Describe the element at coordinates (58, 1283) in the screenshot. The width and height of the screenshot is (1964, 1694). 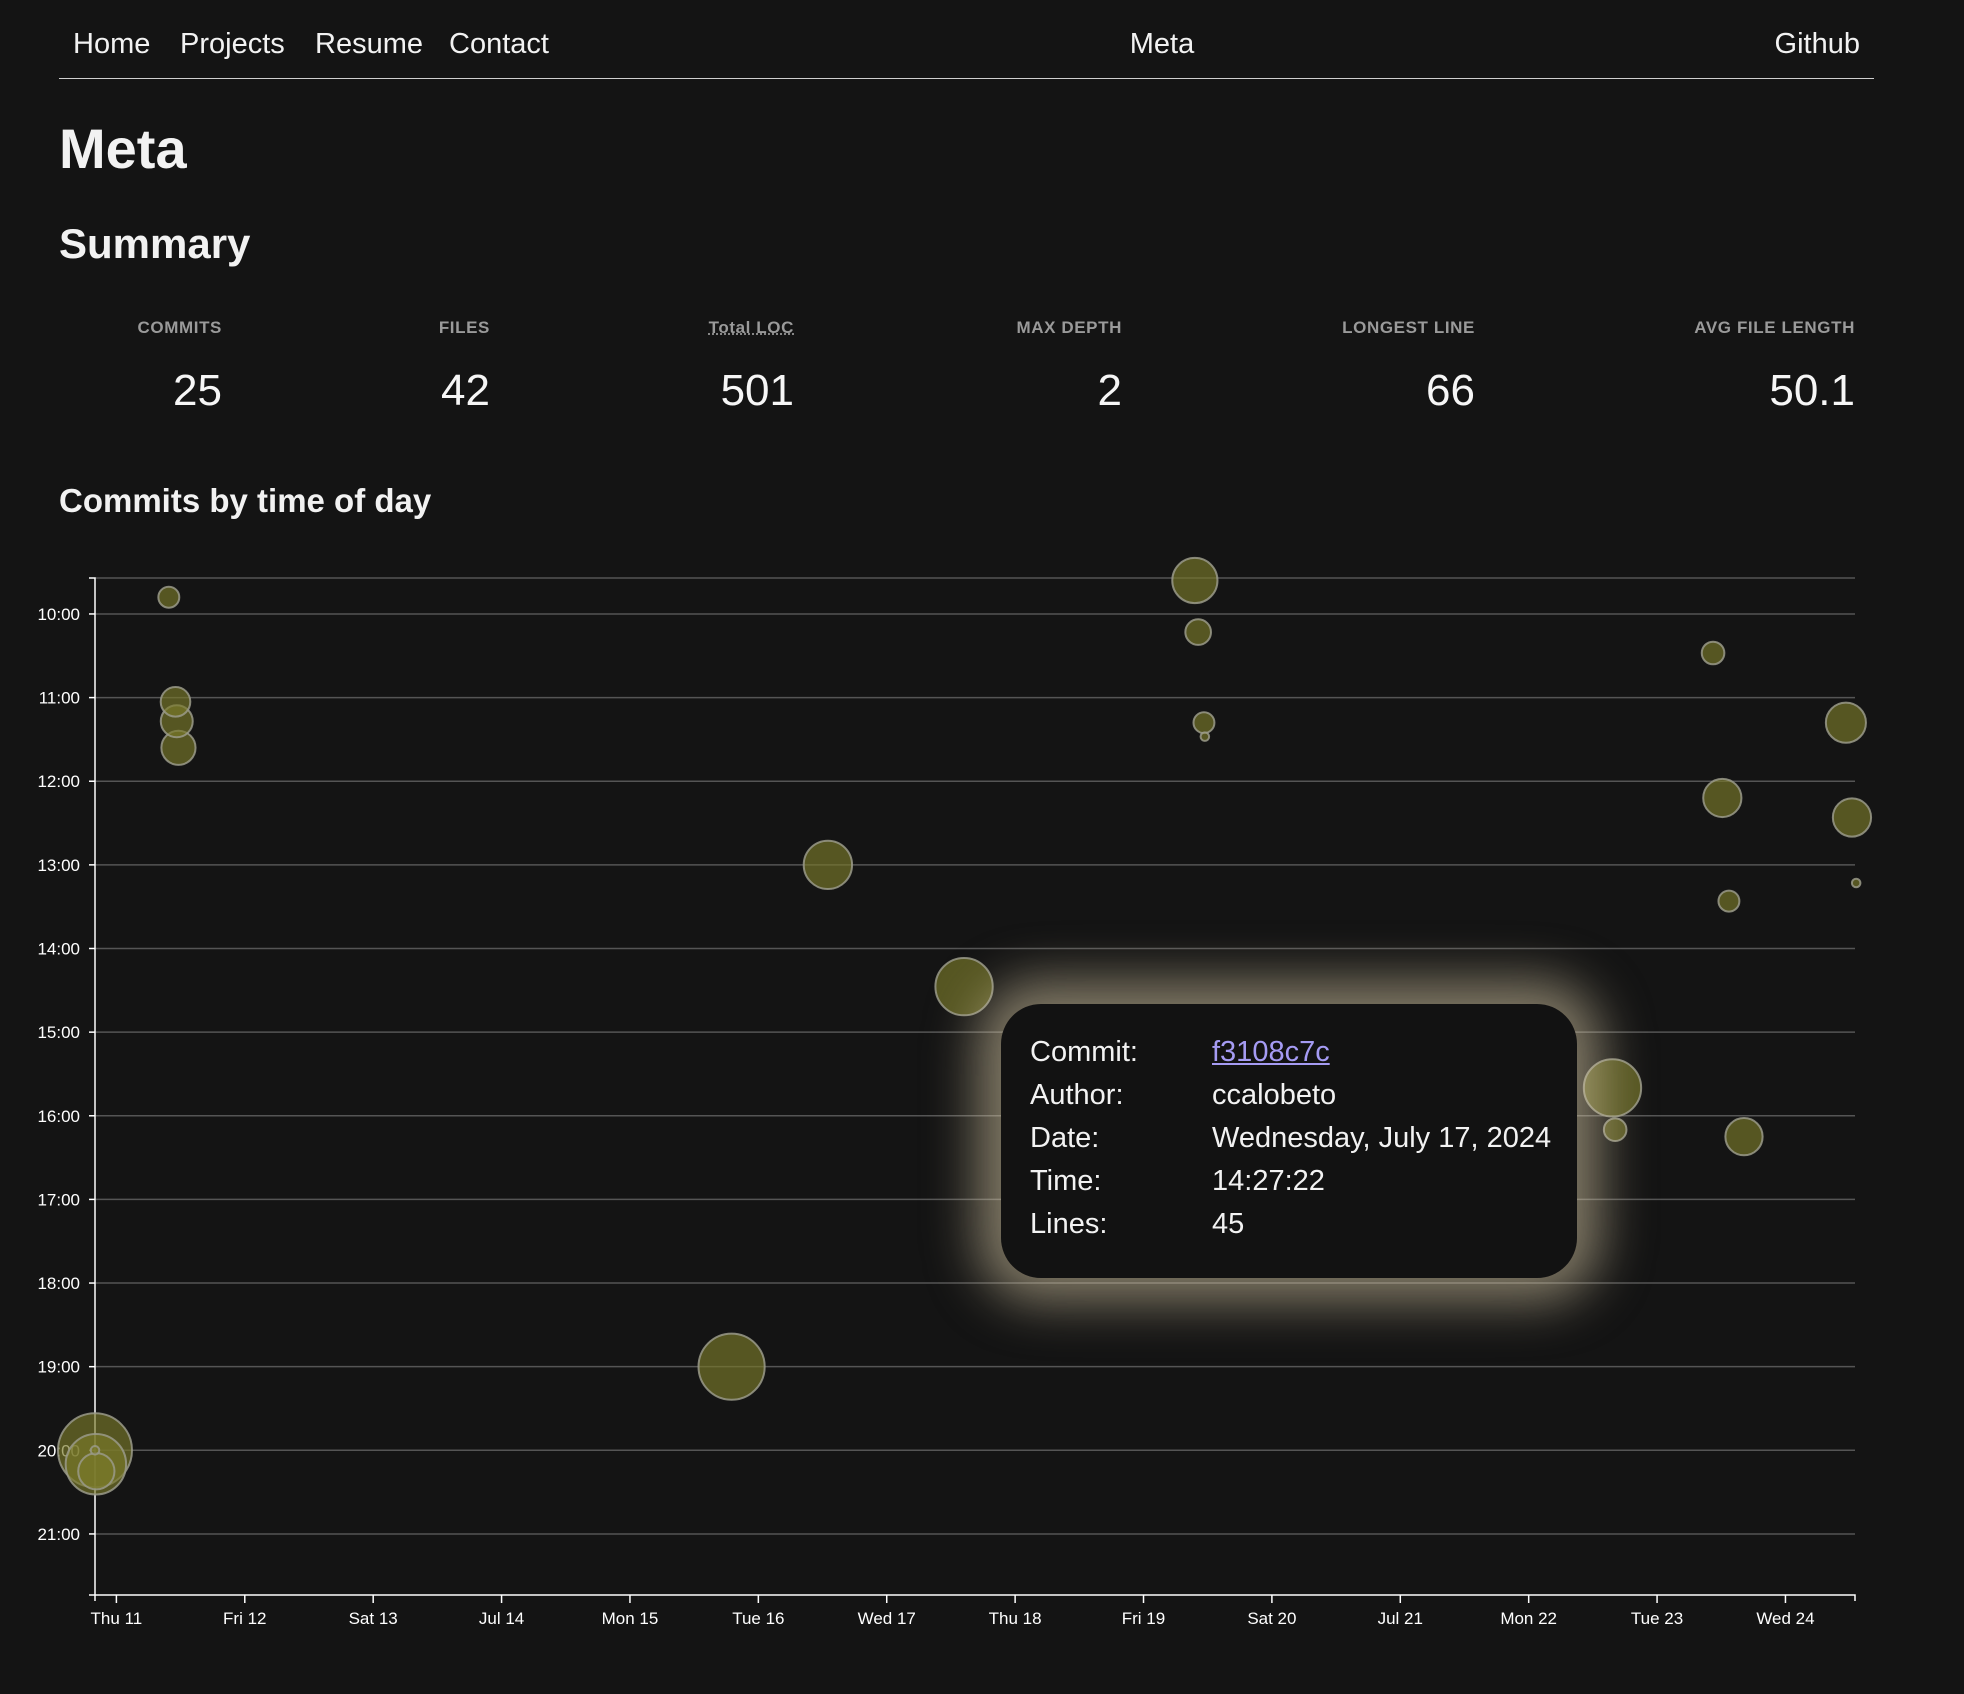
I see `y-tick-label: 18:00` at that location.